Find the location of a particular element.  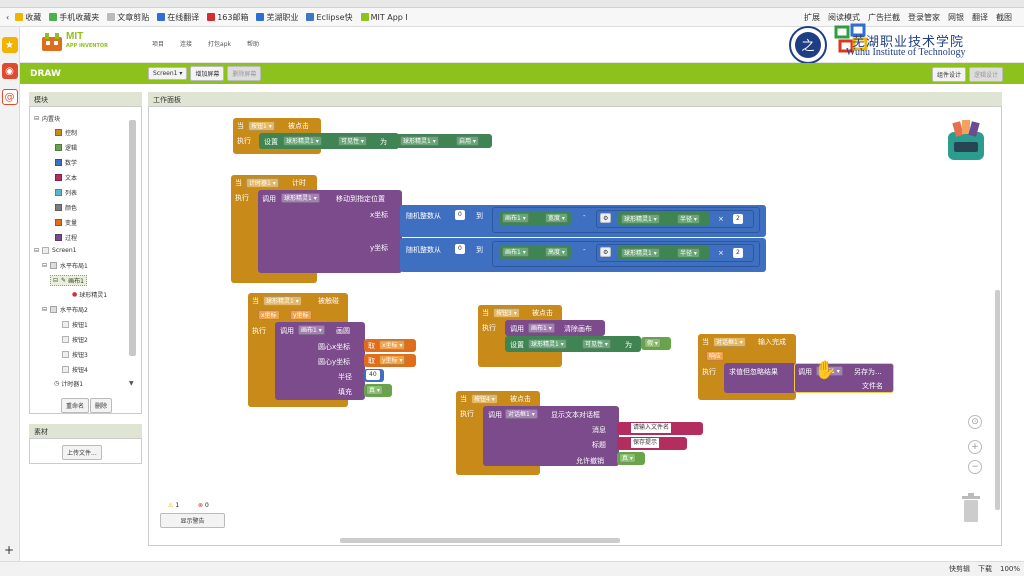

scroll-down-icon: ▼ is located at coordinates (131, 383).